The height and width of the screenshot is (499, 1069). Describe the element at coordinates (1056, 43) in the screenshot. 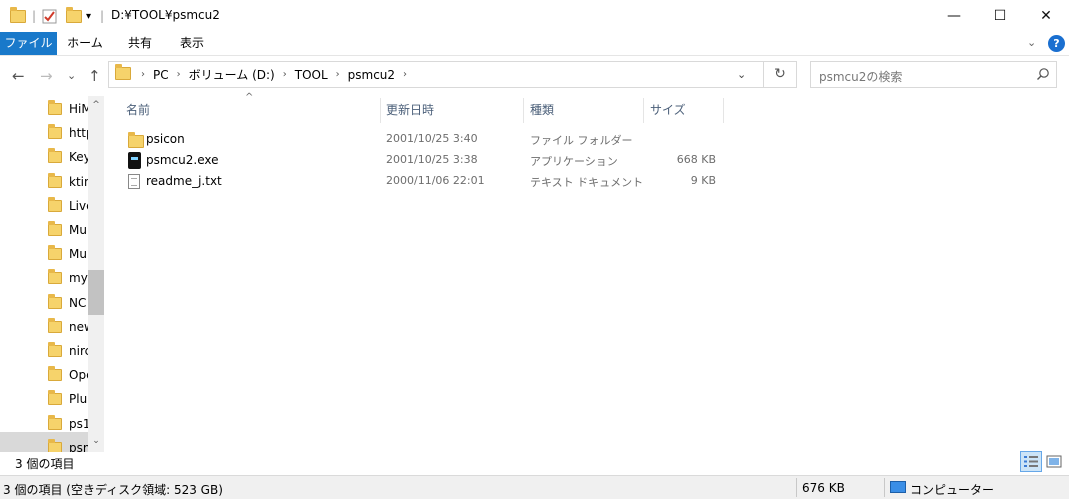

I see `help-icon: ?` at that location.